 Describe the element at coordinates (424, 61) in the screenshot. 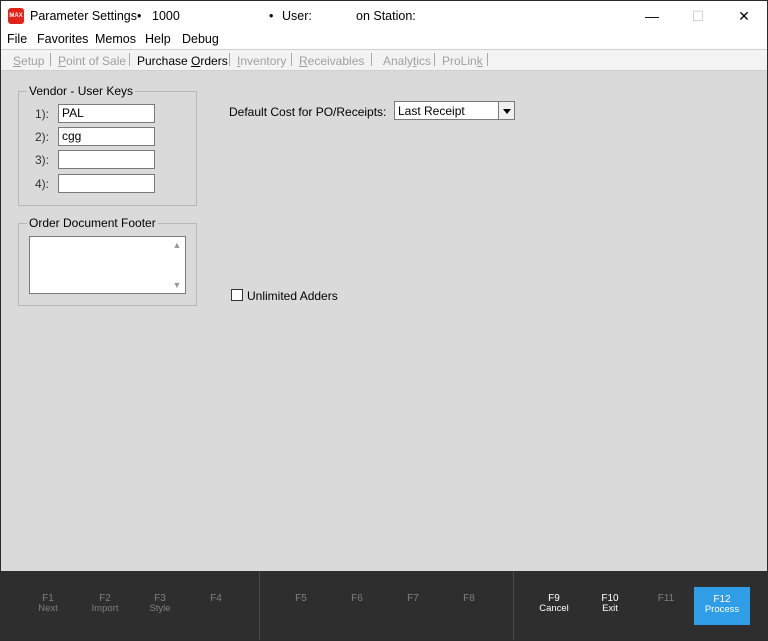

I see `tab-label: ics` at that location.